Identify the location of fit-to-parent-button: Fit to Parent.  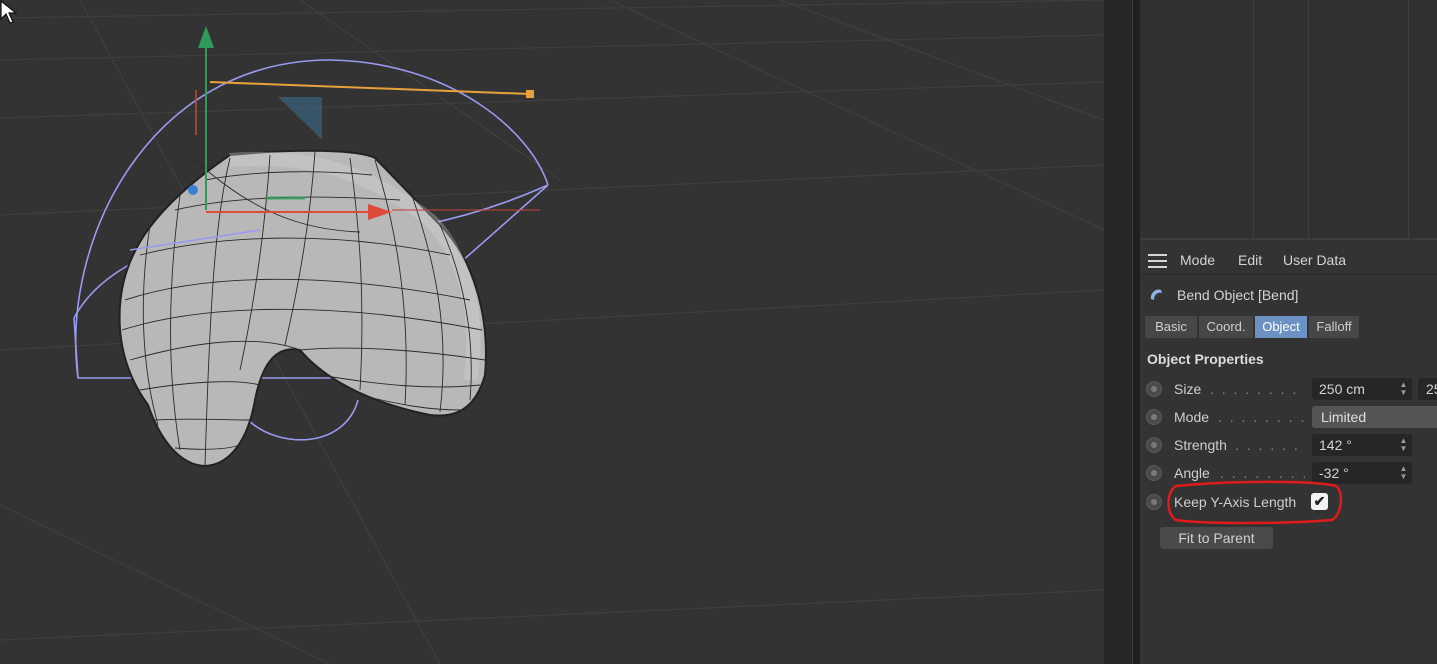
(1216, 538).